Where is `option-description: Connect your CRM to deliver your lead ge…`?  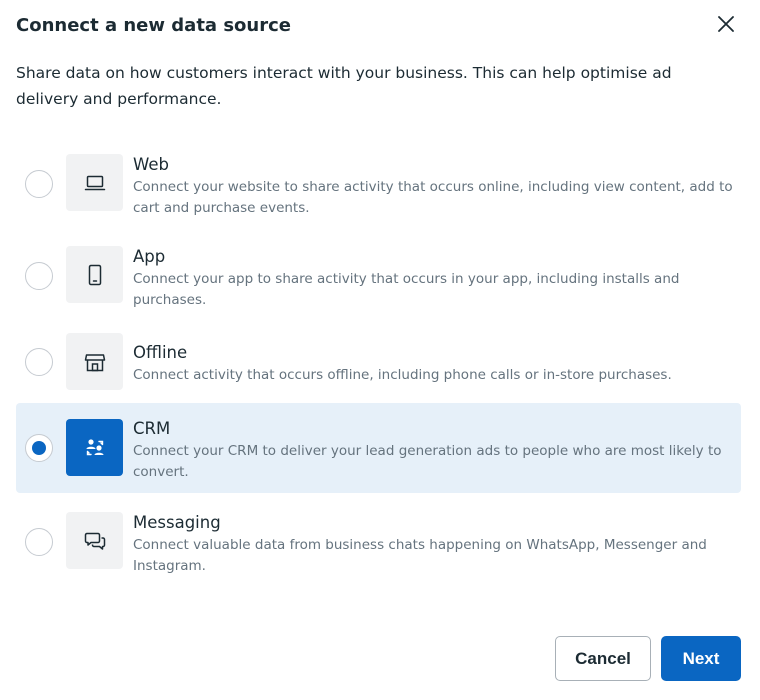
option-description: Connect your CRM to deliver your lead ge… is located at coordinates (427, 461).